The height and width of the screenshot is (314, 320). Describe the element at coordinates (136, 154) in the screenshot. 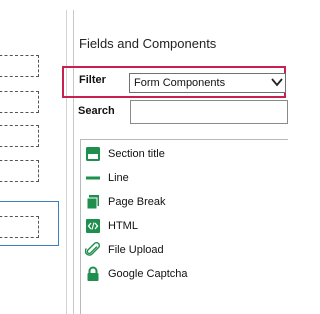

I see `list-item-label: Section title` at that location.